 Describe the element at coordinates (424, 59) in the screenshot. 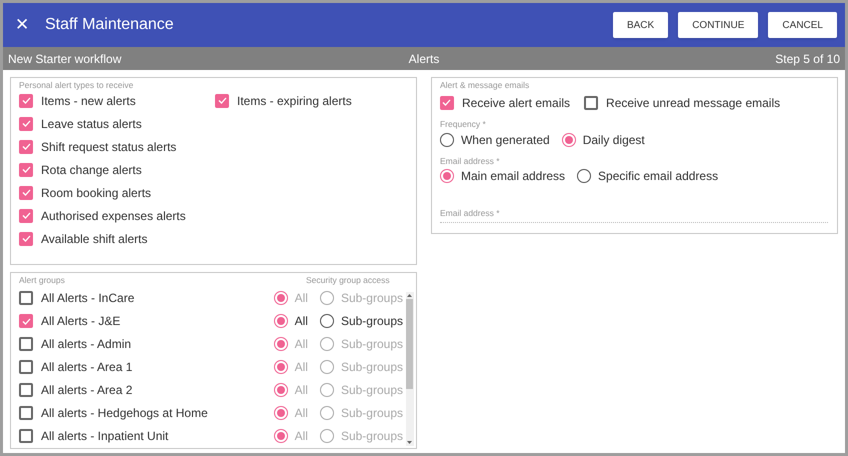

I see `step-title: Alerts` at that location.